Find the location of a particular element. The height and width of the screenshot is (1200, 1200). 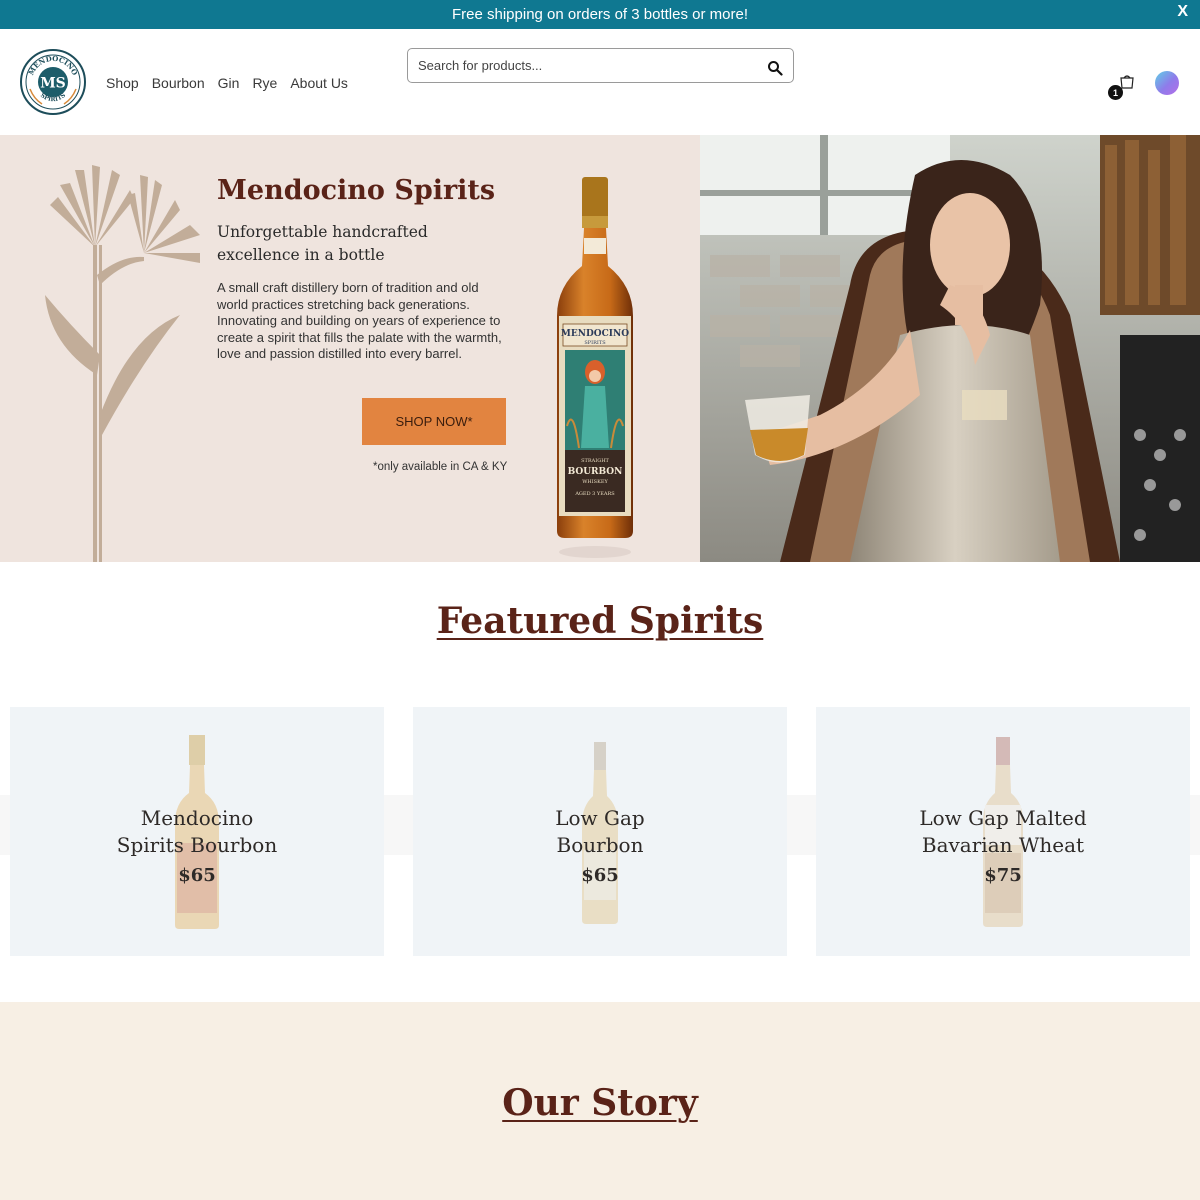

logo-initials: MS is located at coordinates (53, 84).